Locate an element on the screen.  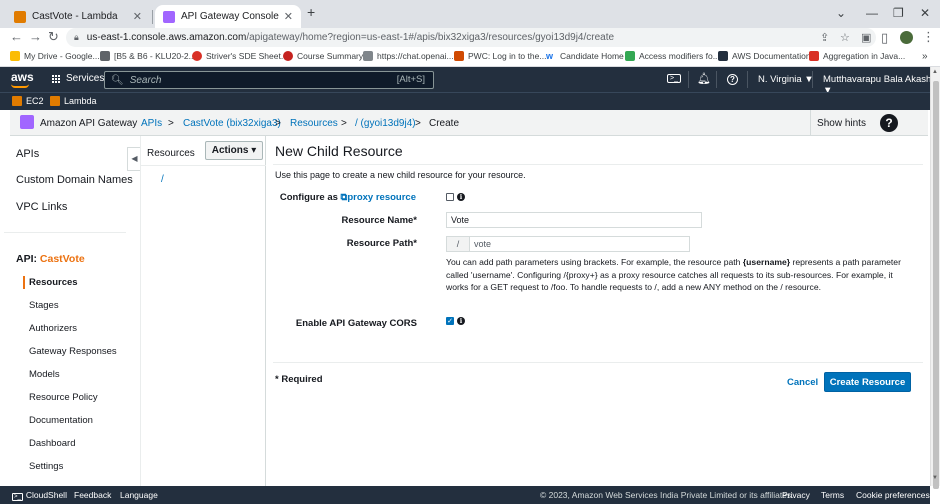
pwc-icon is located at coordinates (459, 56).